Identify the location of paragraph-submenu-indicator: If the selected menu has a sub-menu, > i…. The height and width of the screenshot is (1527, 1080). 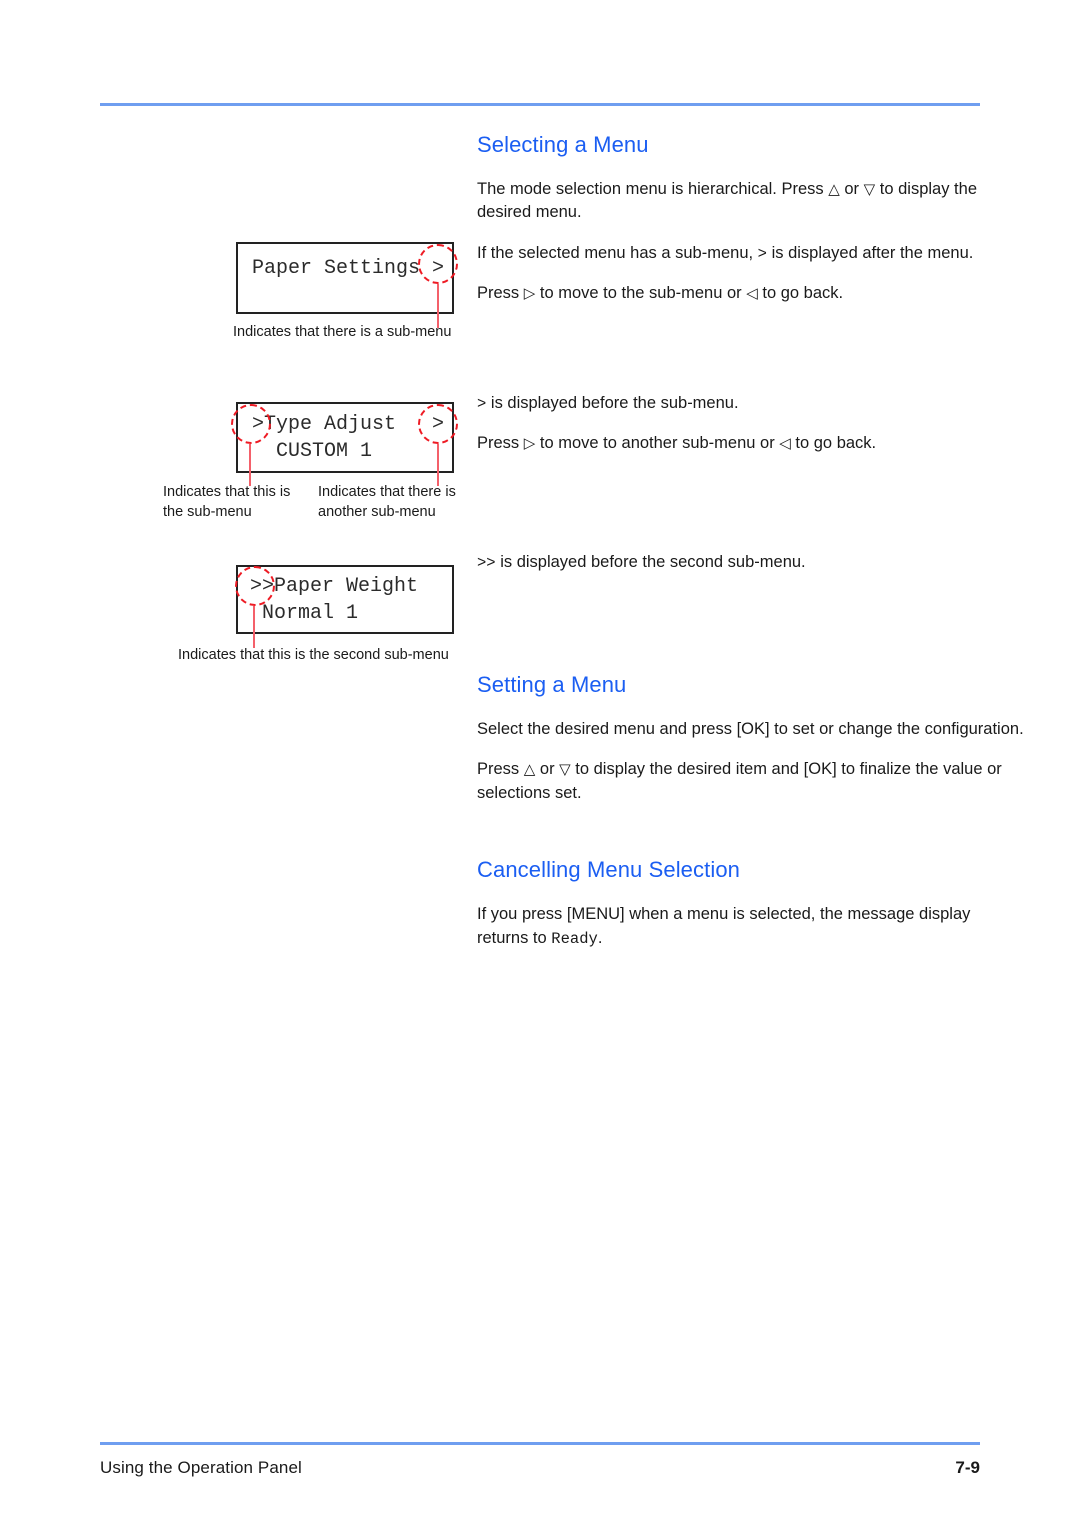
(751, 253).